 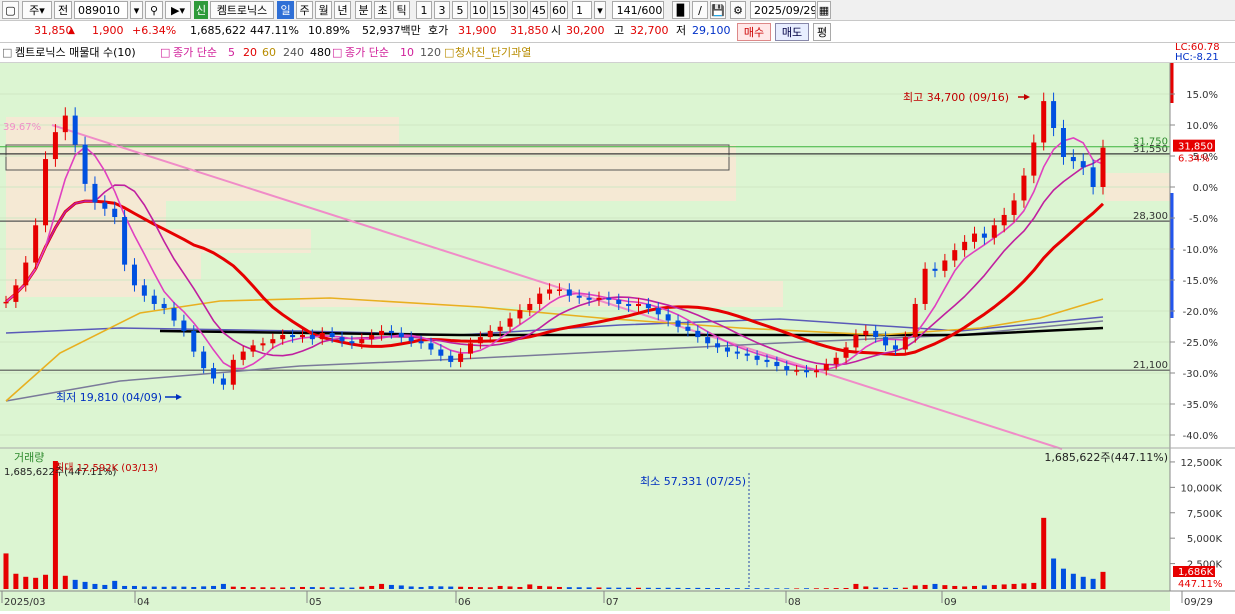 I want to click on search-icon: ⚲, so click(x=154, y=10).